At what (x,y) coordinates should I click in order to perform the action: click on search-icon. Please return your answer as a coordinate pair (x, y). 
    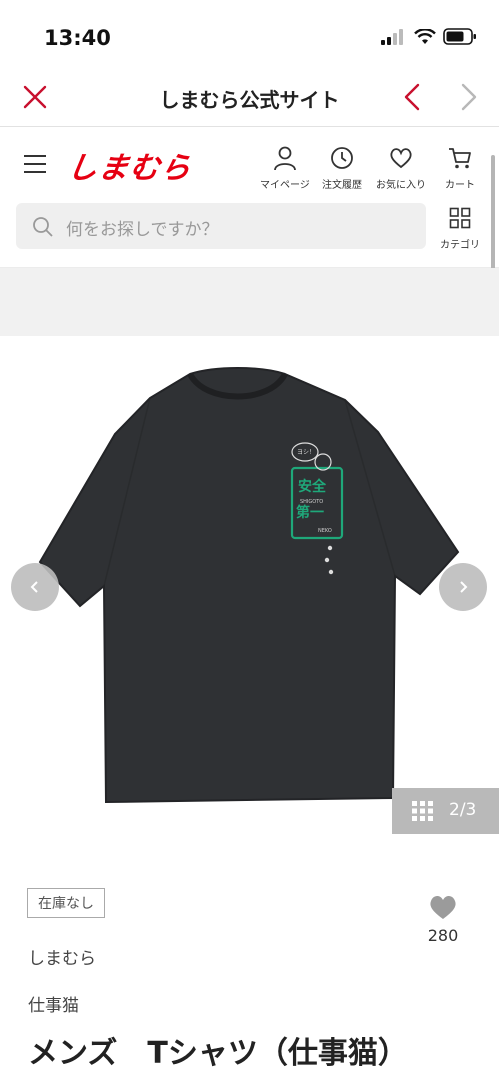
    Looking at the image, I should click on (43, 227).